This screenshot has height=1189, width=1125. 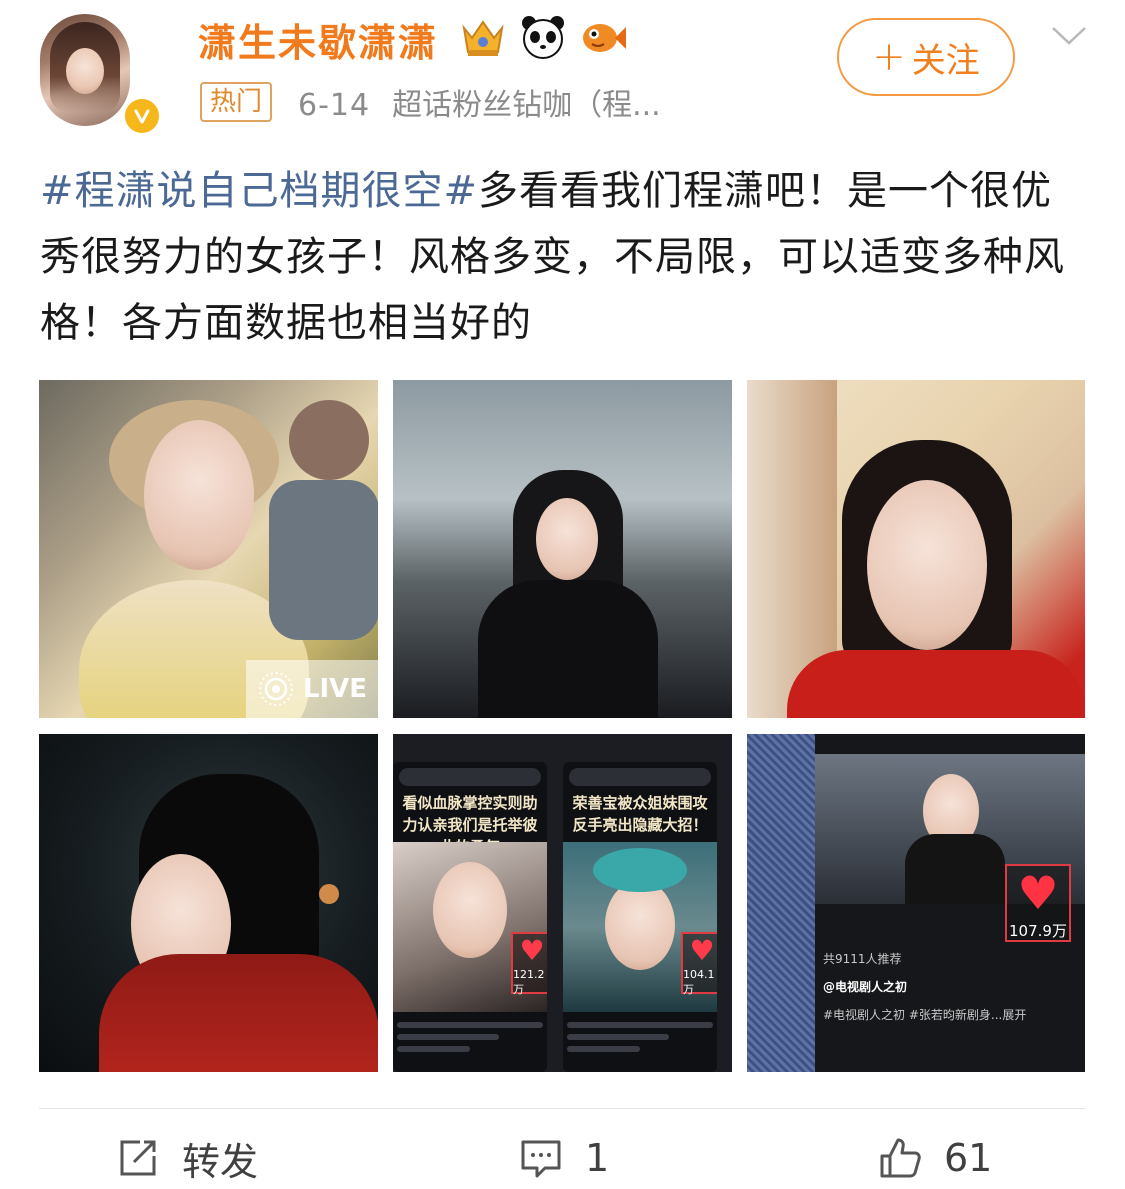 I want to click on follow-button: + 关注, so click(x=926, y=57).